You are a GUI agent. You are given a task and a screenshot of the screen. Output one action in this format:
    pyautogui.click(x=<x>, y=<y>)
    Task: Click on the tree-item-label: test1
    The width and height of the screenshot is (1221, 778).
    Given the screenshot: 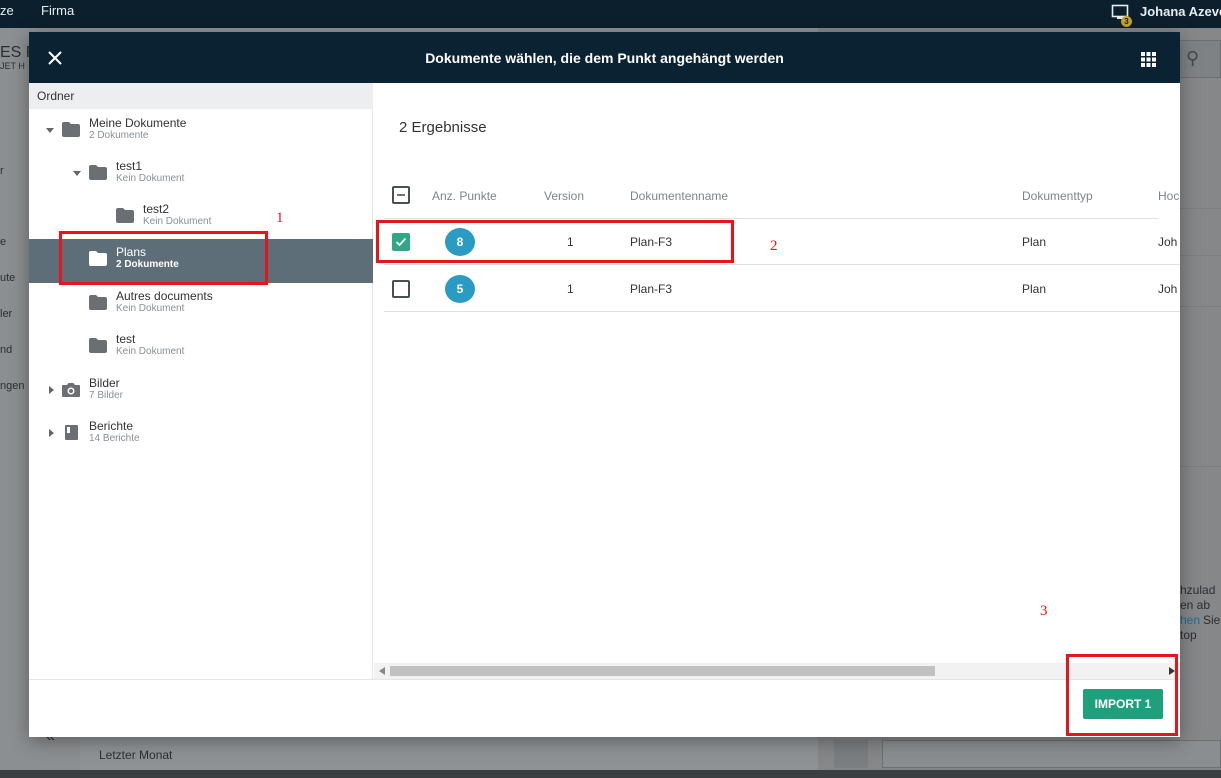 What is the action you would take?
    pyautogui.click(x=129, y=166)
    